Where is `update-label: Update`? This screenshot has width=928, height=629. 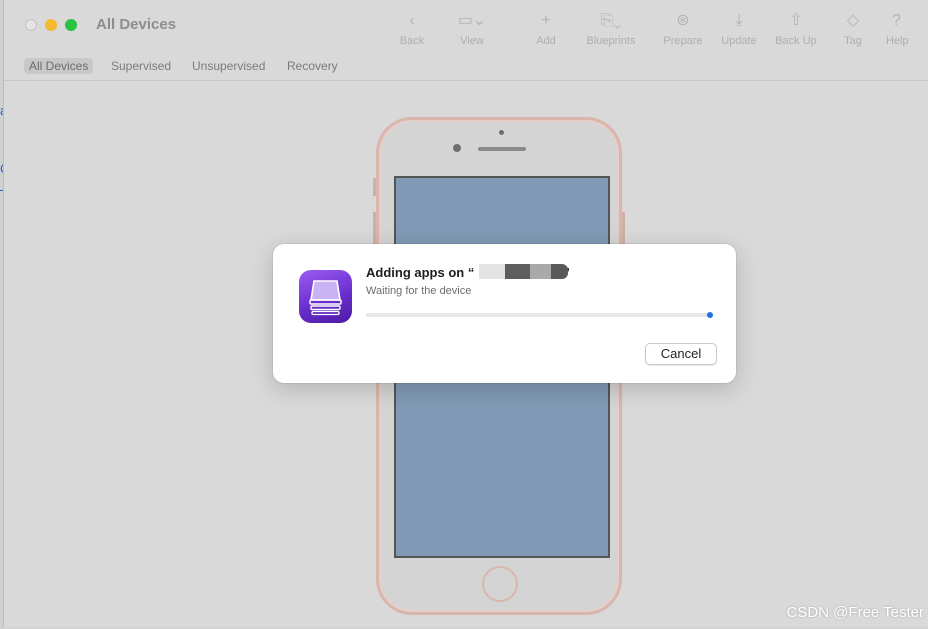 update-label: Update is located at coordinates (739, 41).